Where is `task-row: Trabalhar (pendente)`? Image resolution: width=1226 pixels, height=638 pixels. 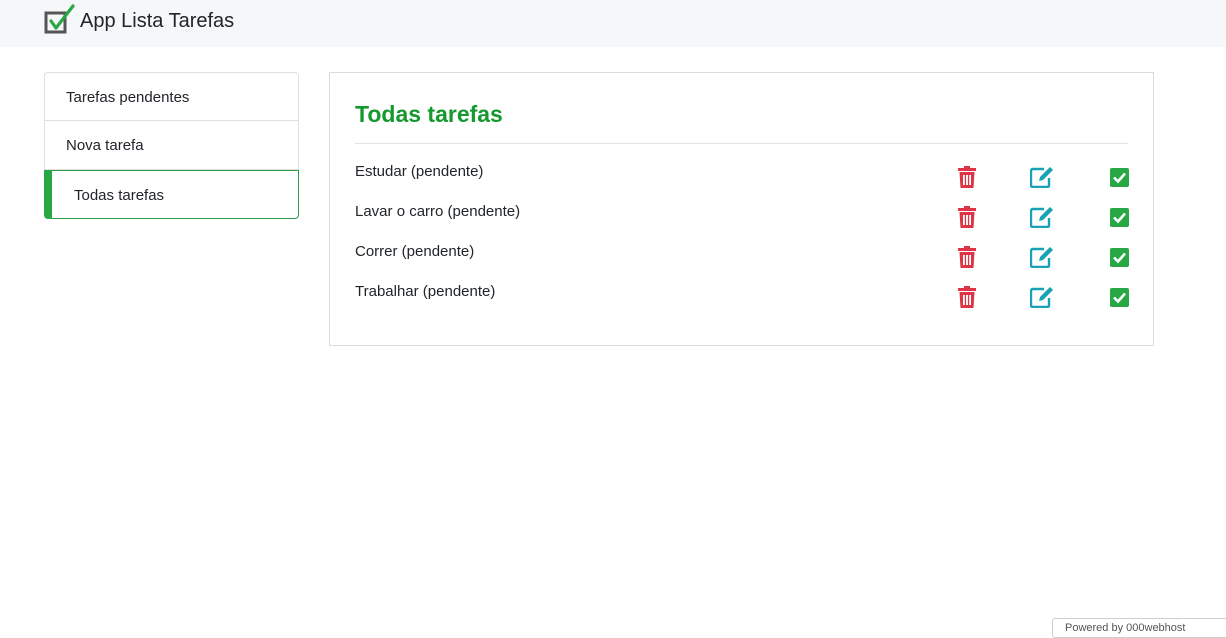 task-row: Trabalhar (pendente) is located at coordinates (743, 299).